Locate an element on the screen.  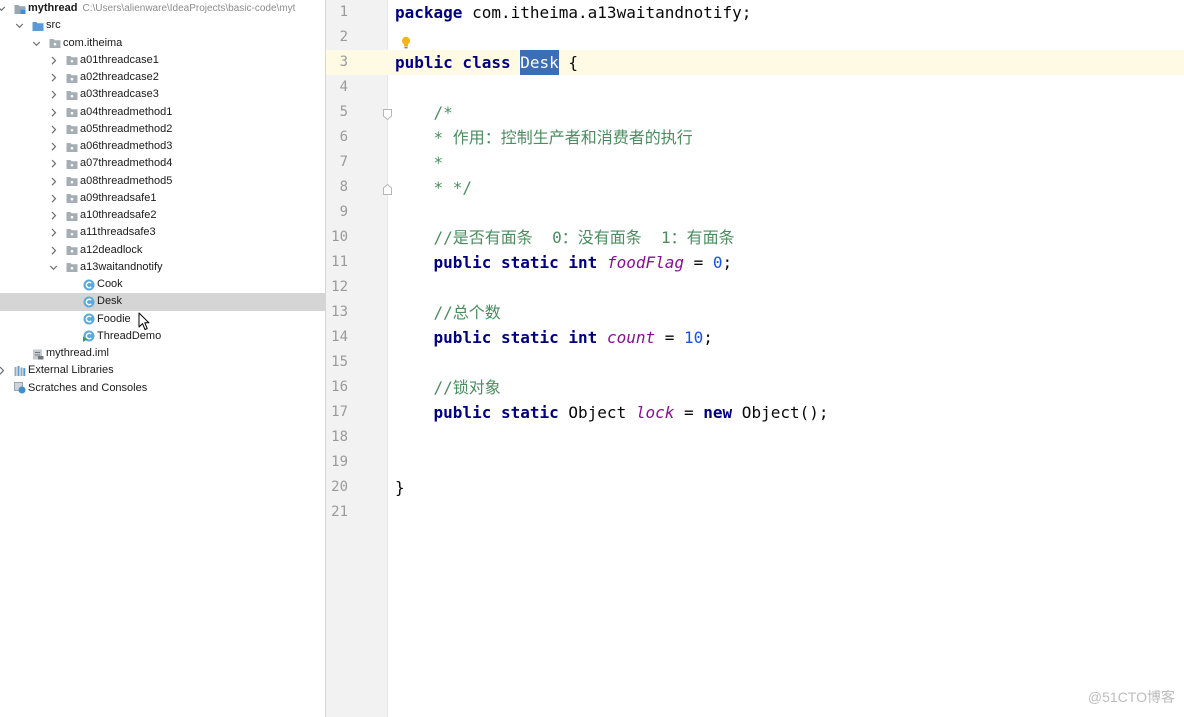
tree-item-label: mythread.iml is located at coordinates (77, 353).